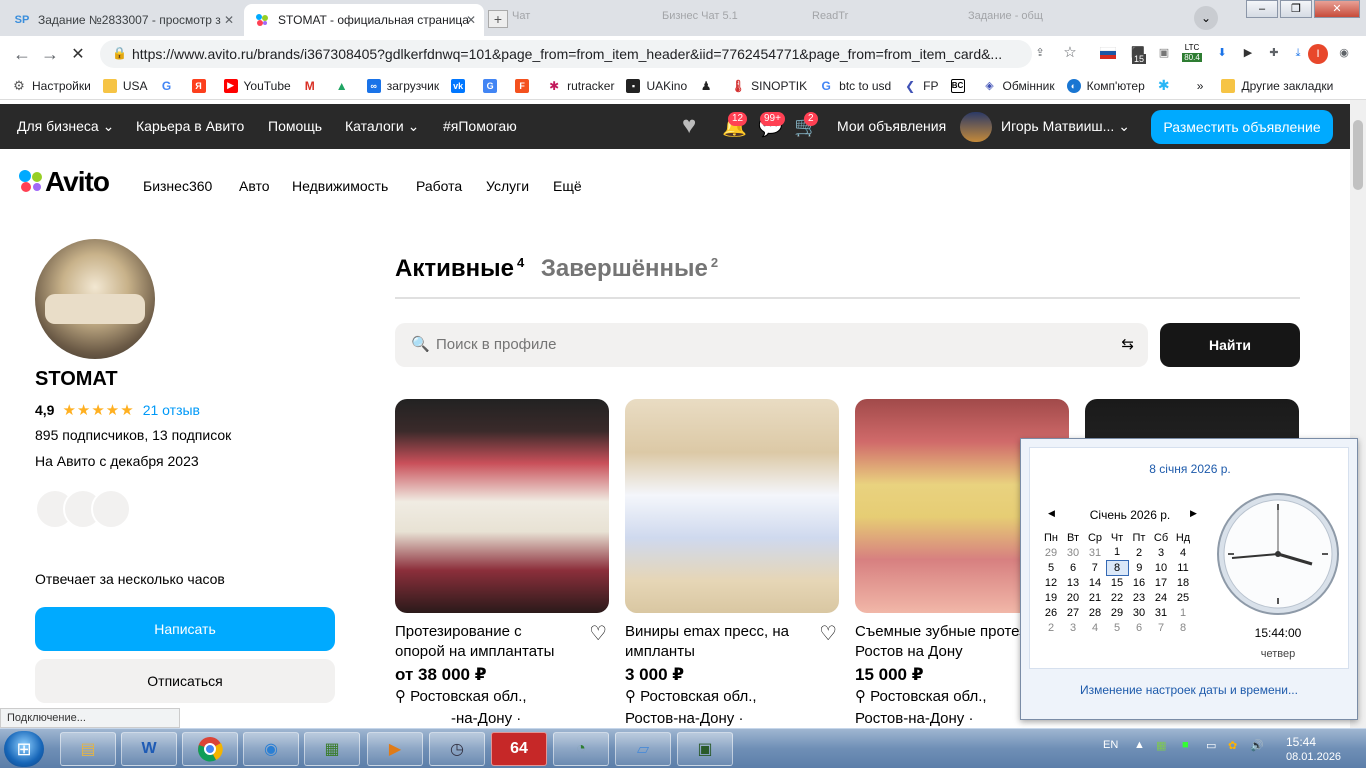  I want to click on flag-ru-icon, so click(1108, 53).